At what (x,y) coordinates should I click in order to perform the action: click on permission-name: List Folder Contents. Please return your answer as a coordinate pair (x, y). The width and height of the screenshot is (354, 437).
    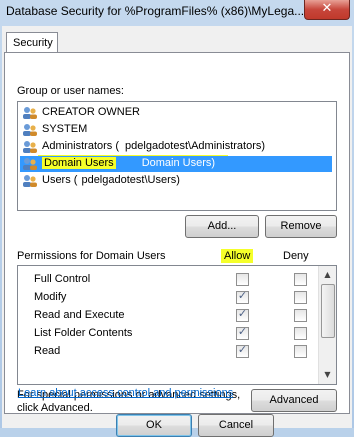
    Looking at the image, I should click on (83, 333).